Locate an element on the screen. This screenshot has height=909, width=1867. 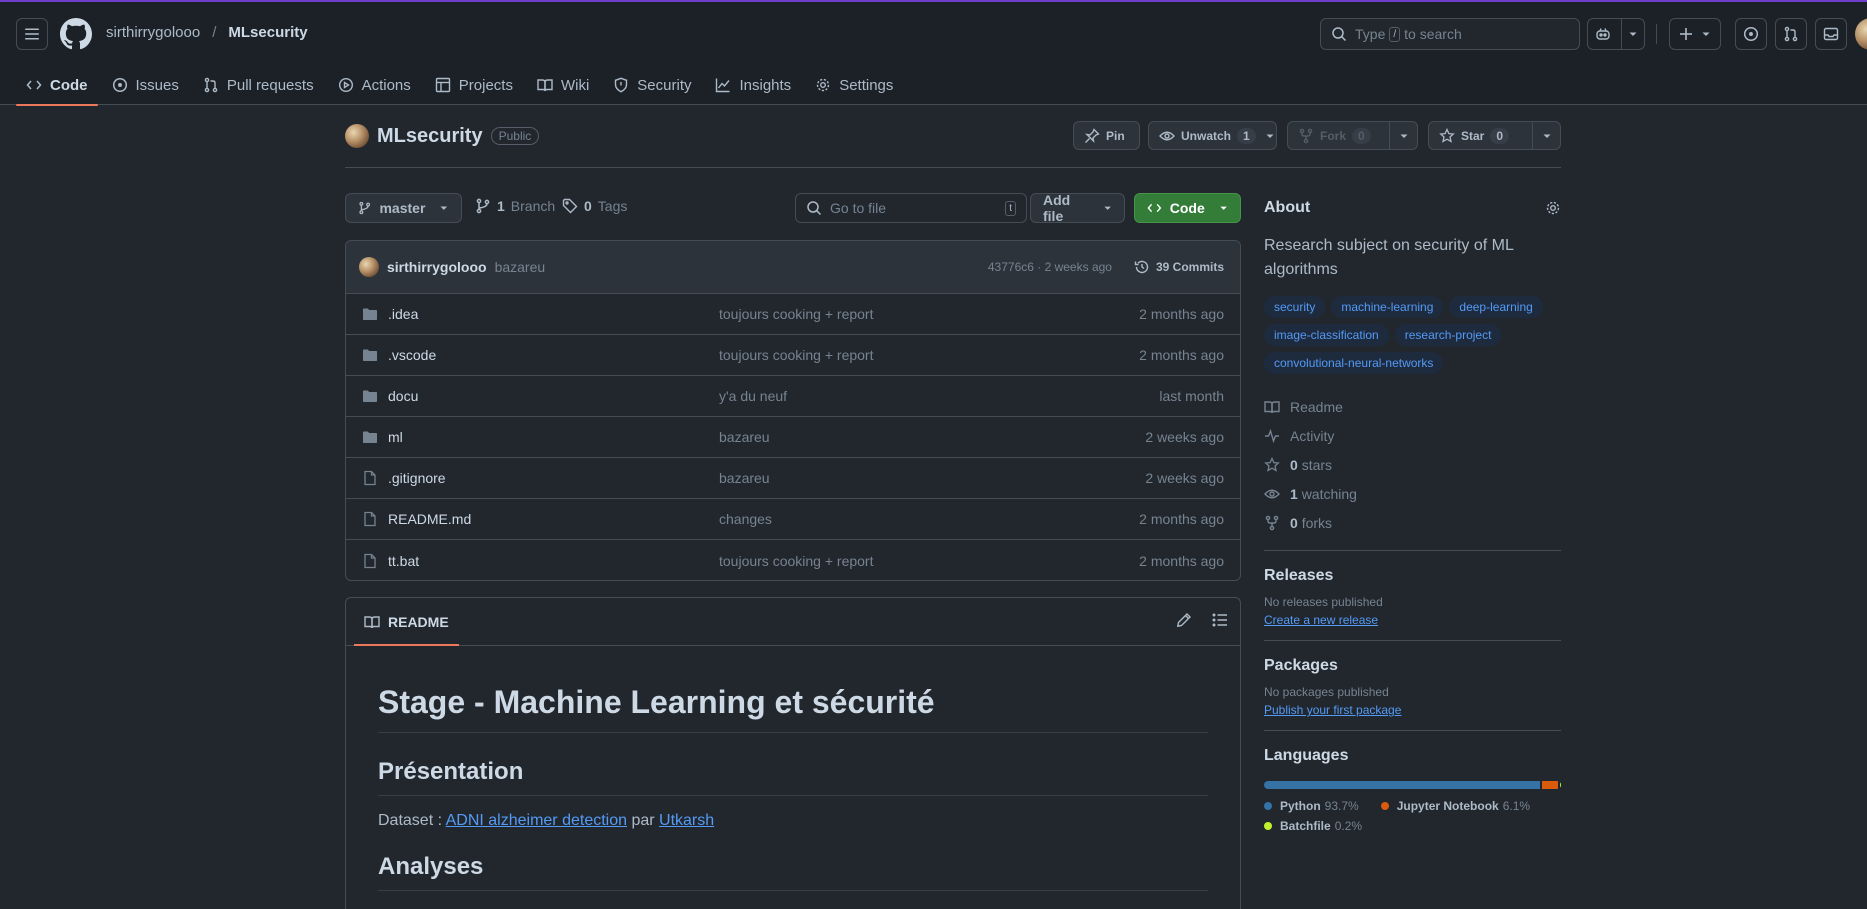
languages-title: Languages is located at coordinates (1306, 755).